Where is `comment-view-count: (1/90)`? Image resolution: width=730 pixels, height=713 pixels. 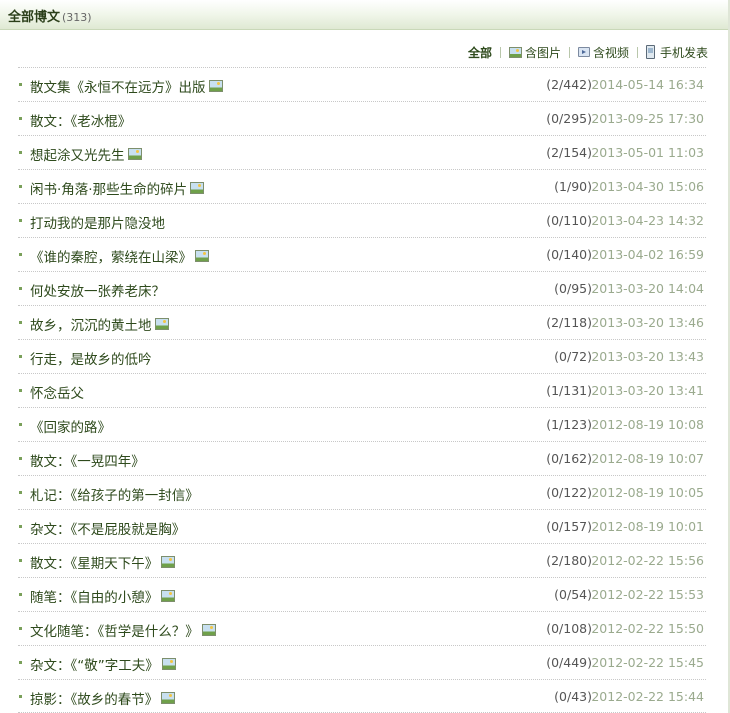
comment-view-count: (1/90) is located at coordinates (573, 186).